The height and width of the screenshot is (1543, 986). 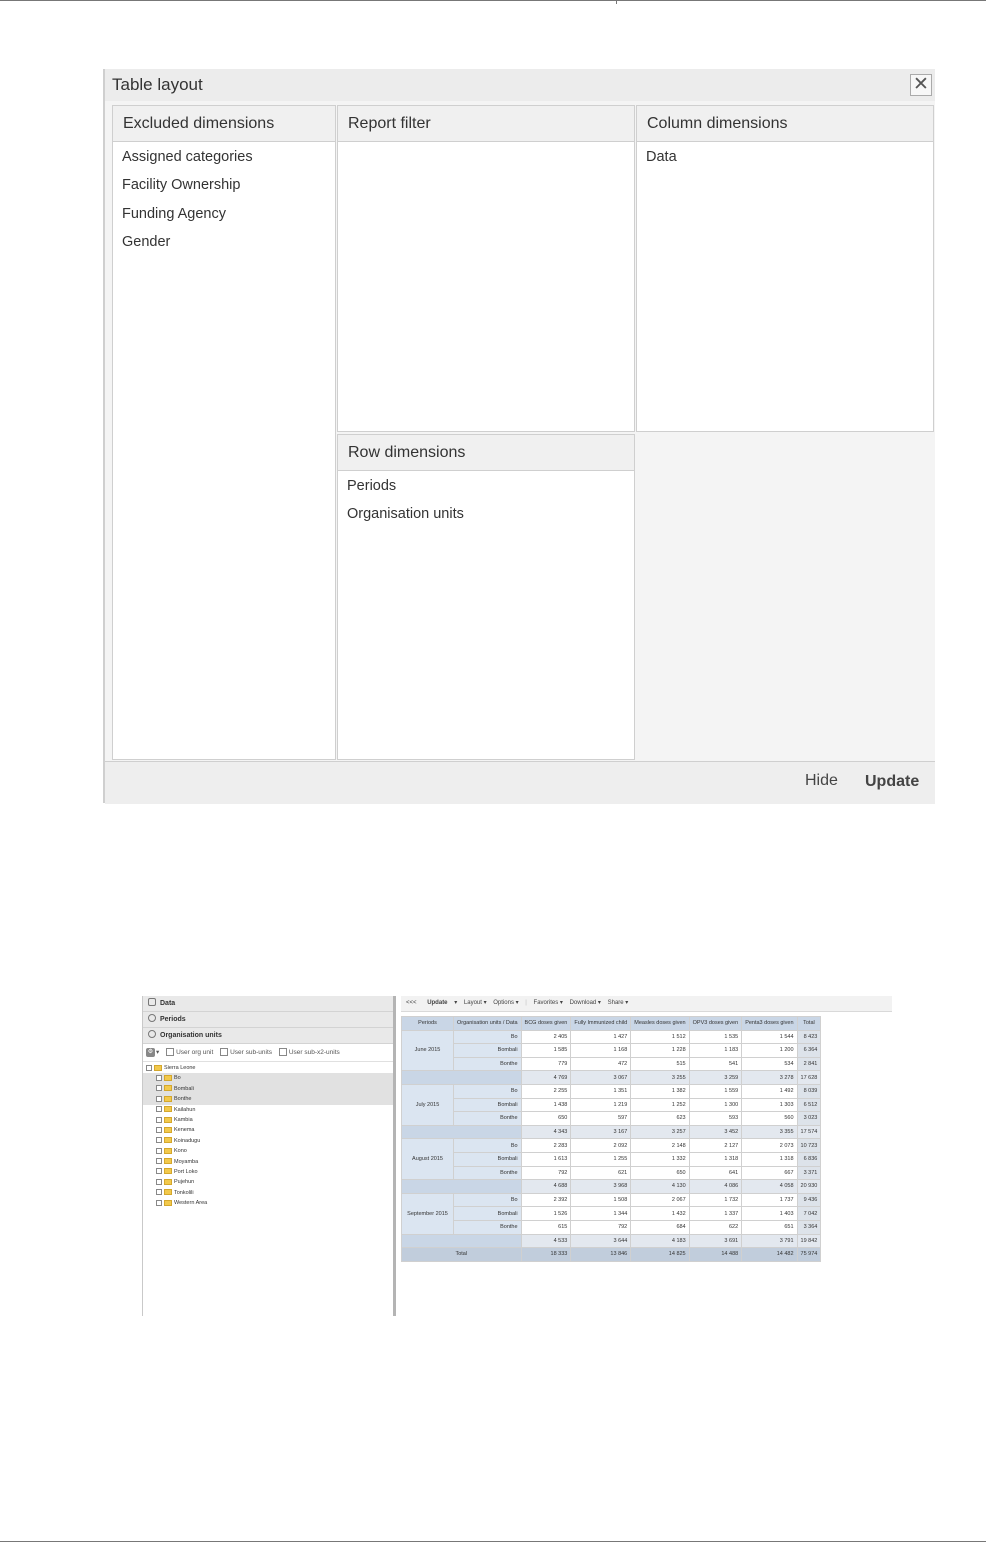 I want to click on tree-node: Kambia, so click(x=268, y=1120).